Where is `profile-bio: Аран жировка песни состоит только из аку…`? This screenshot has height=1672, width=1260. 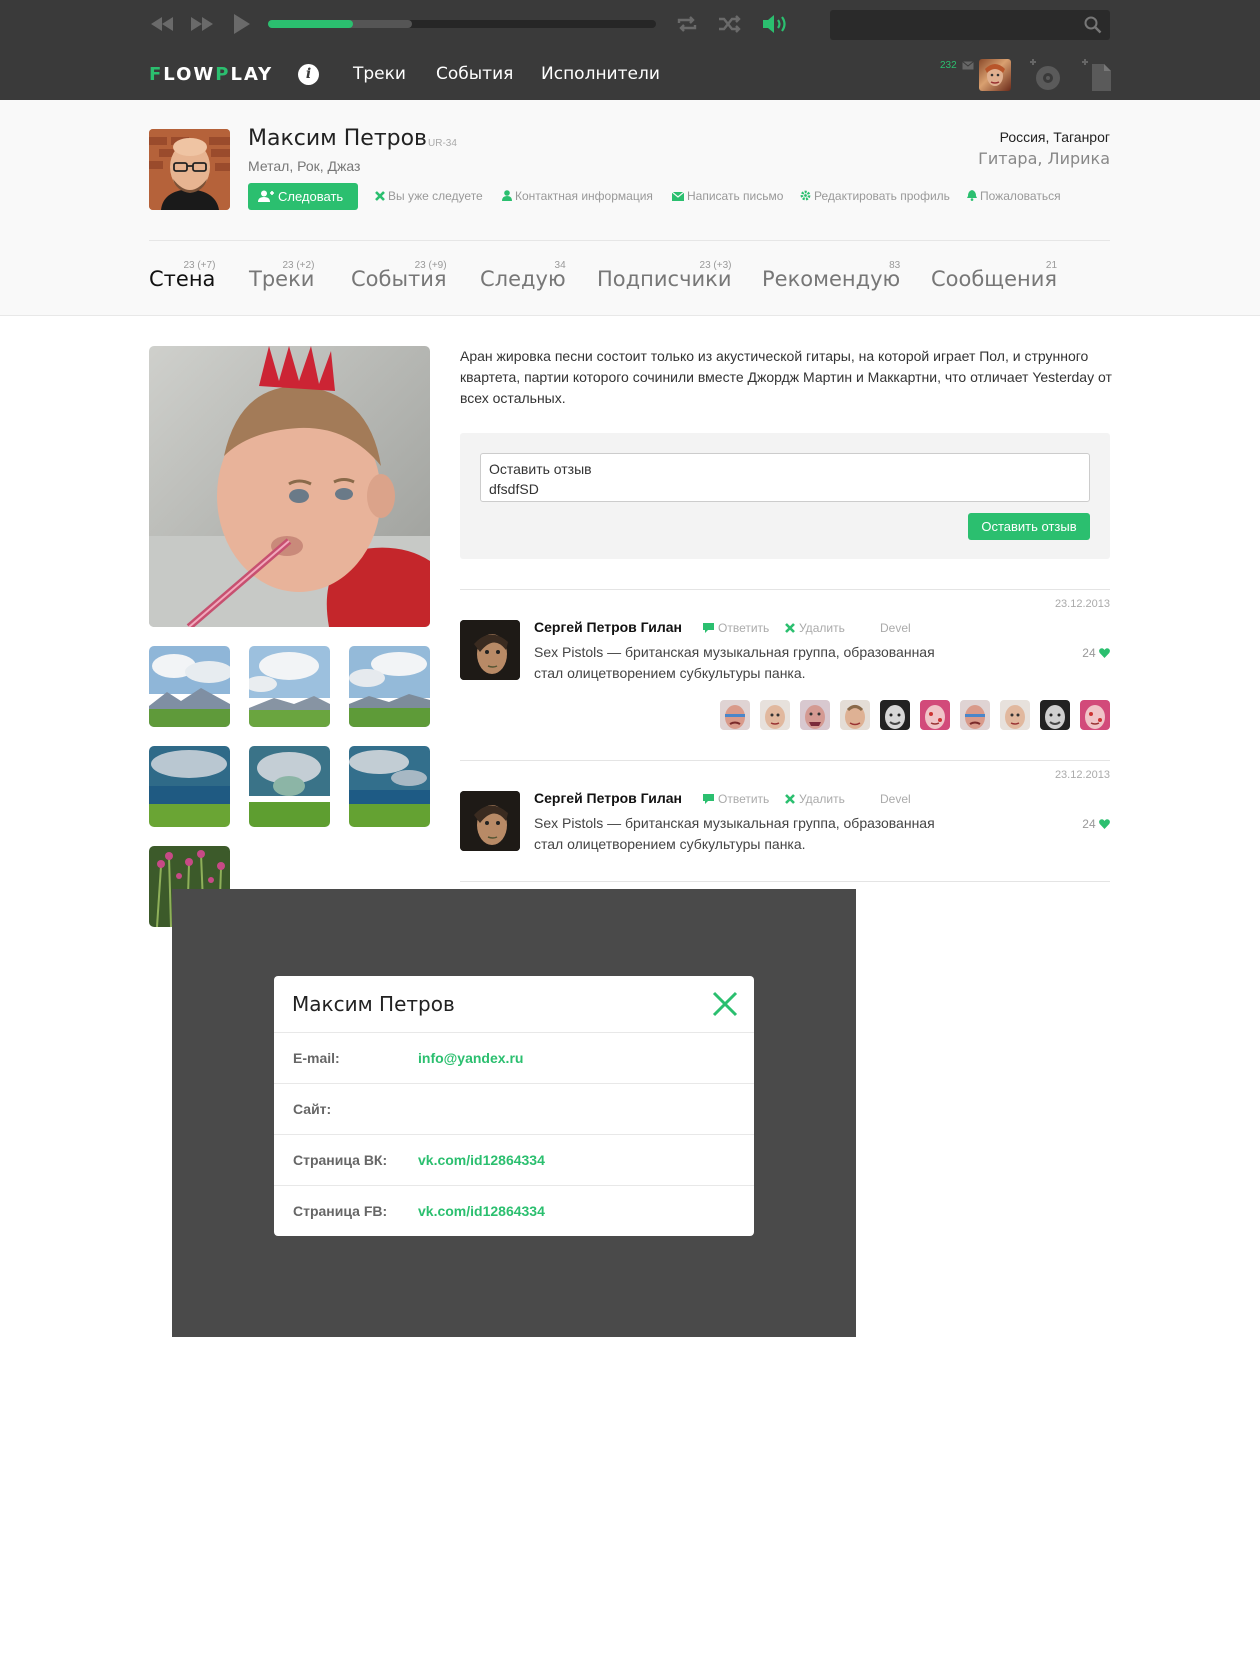 profile-bio: Аран жировка песни состоит только из аку… is located at coordinates (786, 377).